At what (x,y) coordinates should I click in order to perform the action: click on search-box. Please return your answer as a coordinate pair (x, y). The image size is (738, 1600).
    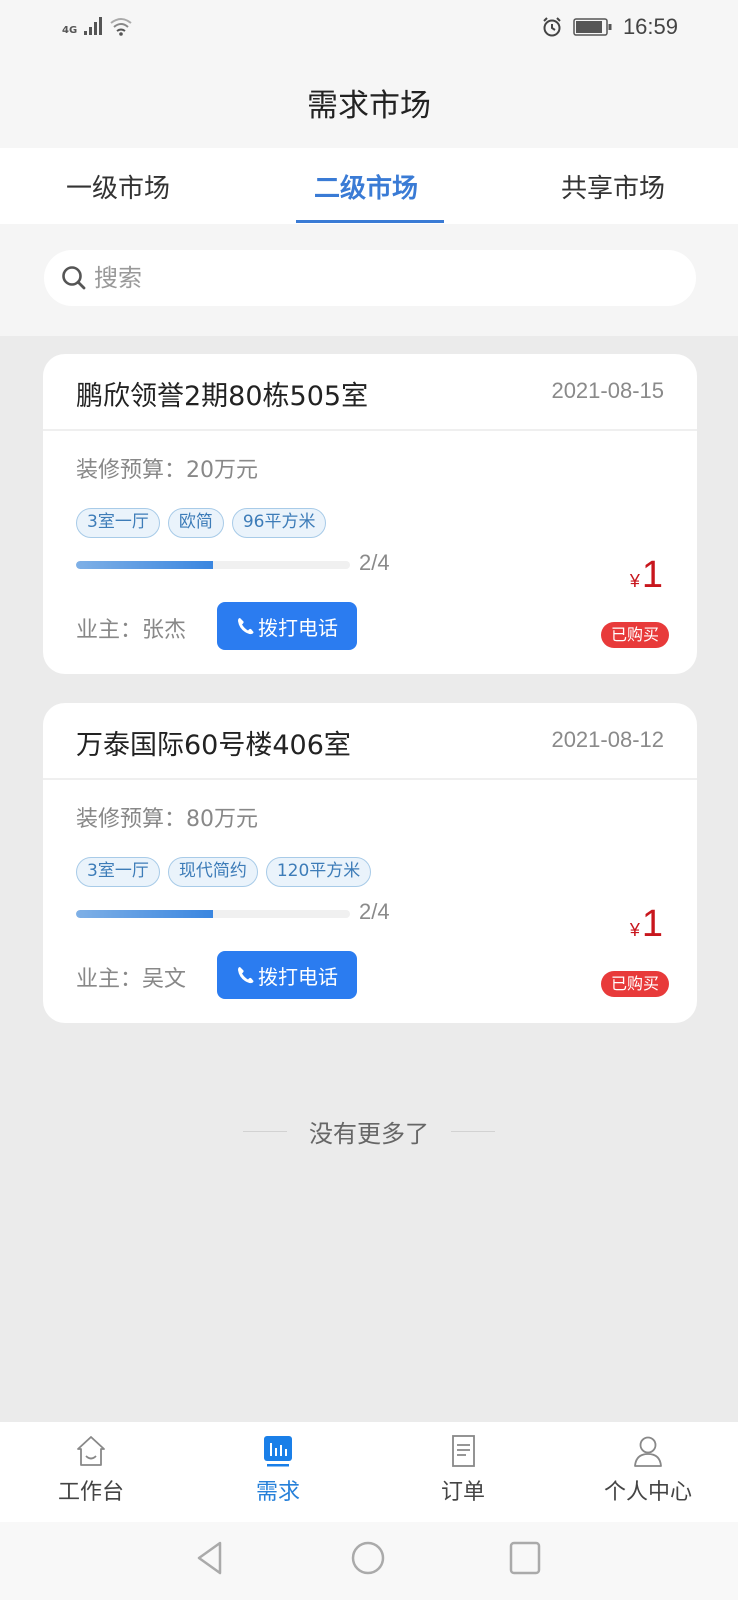
    Looking at the image, I should click on (370, 278).